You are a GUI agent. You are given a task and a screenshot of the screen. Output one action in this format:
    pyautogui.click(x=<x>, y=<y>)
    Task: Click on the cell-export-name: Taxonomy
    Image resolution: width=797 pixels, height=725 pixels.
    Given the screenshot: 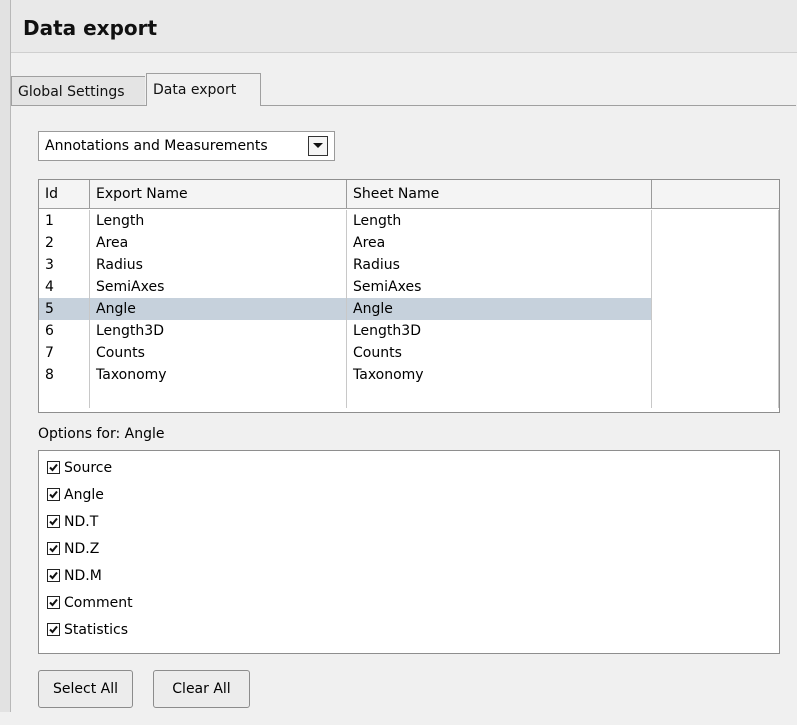 What is the action you would take?
    pyautogui.click(x=218, y=375)
    